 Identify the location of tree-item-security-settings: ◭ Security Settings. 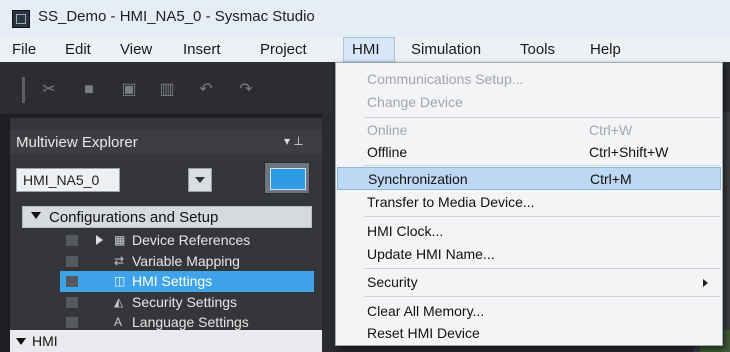
(167, 302).